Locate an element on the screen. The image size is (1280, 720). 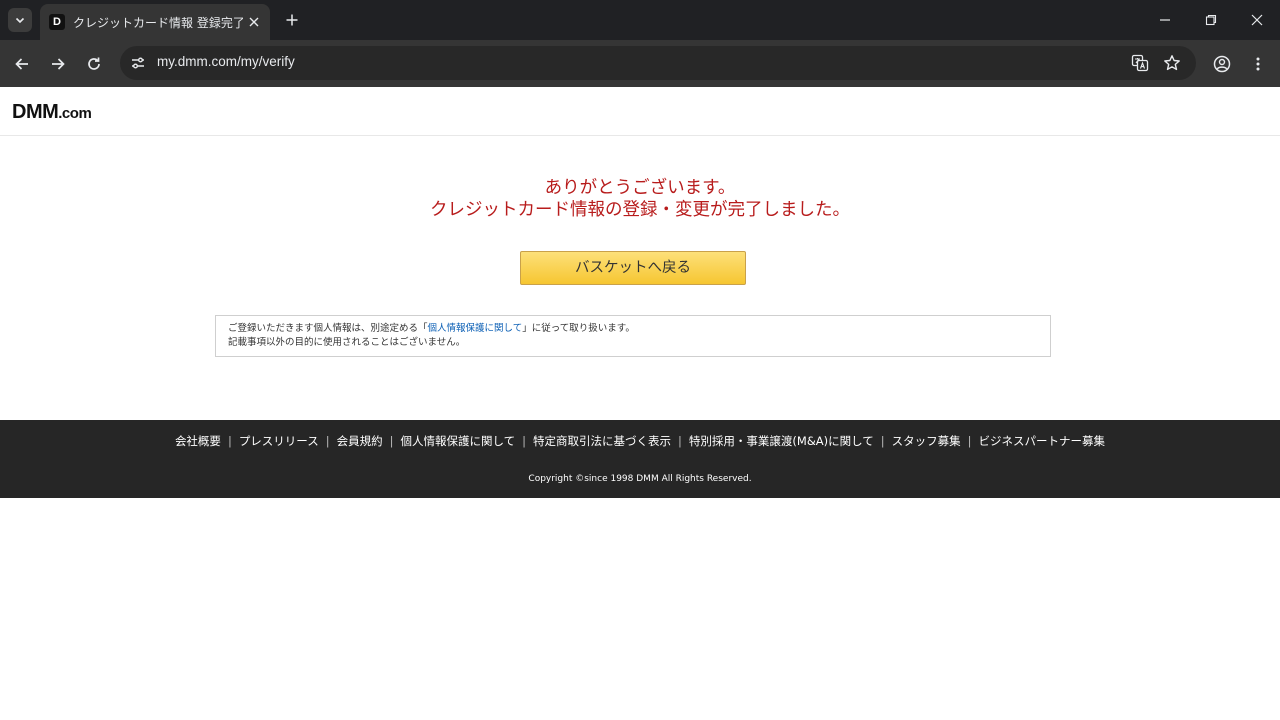
restore-icon is located at coordinates (1211, 20).